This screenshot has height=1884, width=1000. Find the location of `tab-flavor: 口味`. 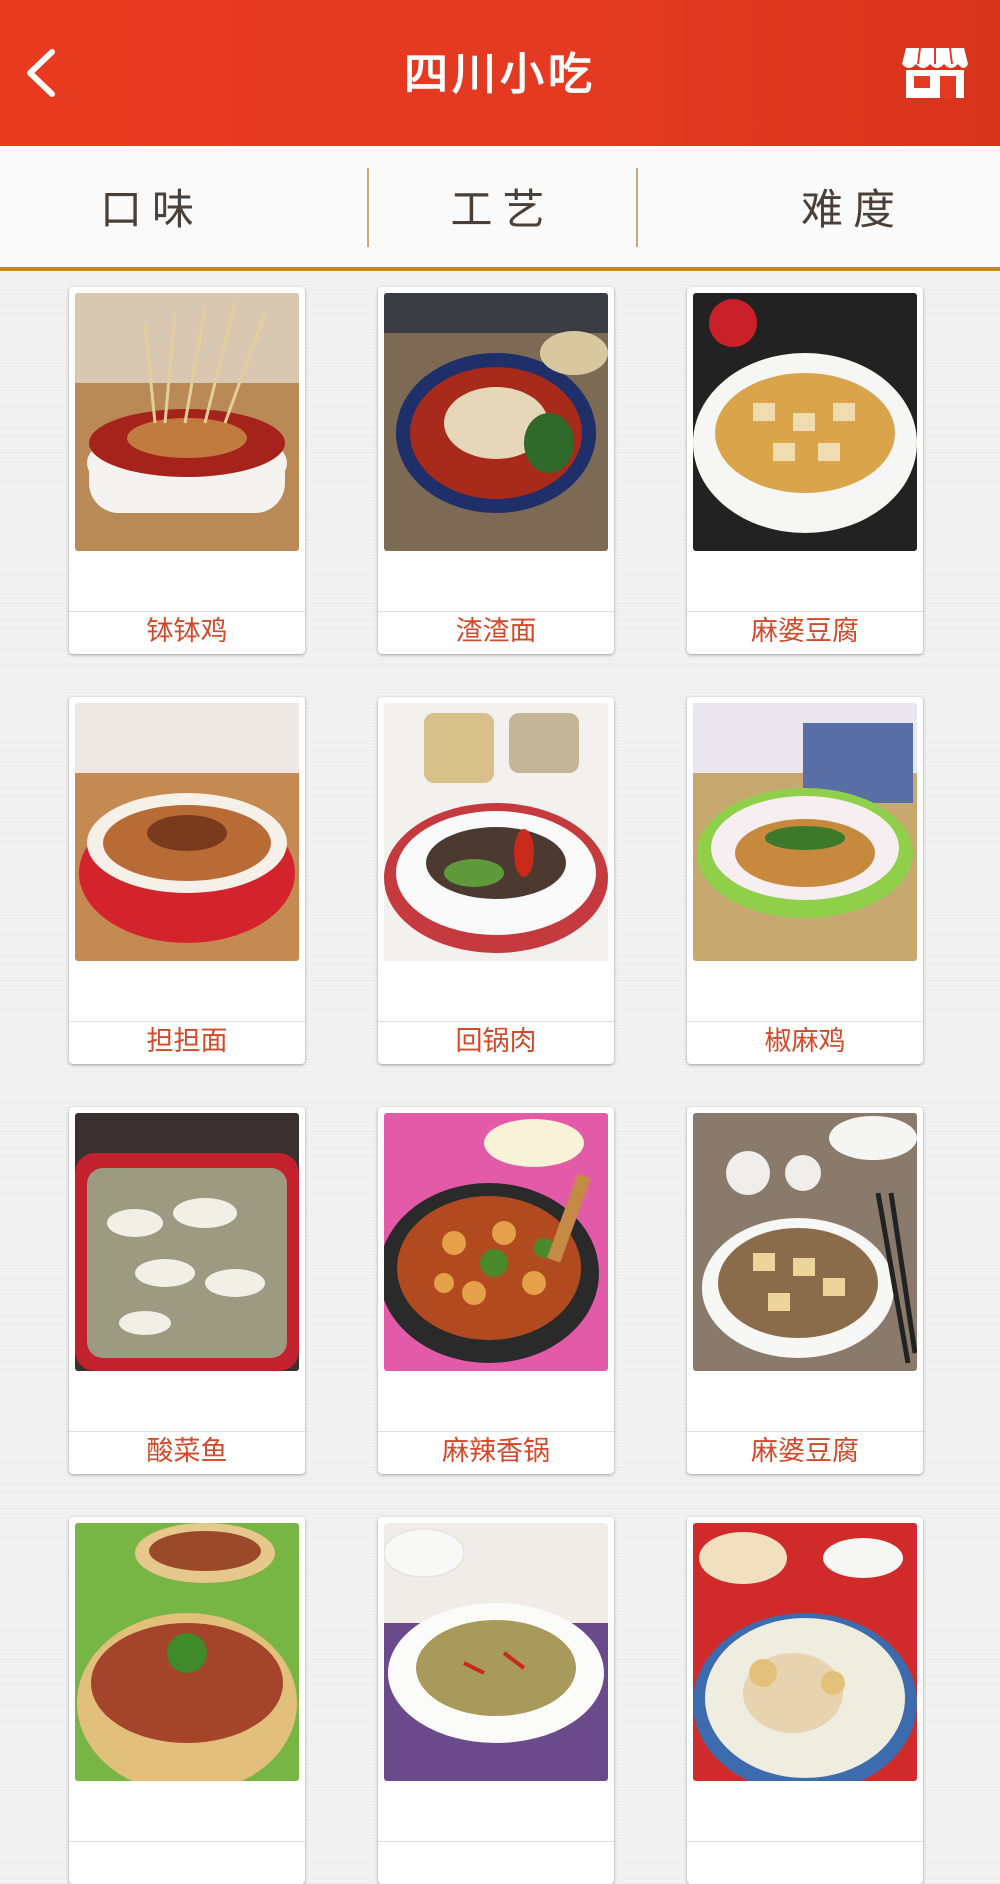

tab-flavor: 口味 is located at coordinates (183, 206).